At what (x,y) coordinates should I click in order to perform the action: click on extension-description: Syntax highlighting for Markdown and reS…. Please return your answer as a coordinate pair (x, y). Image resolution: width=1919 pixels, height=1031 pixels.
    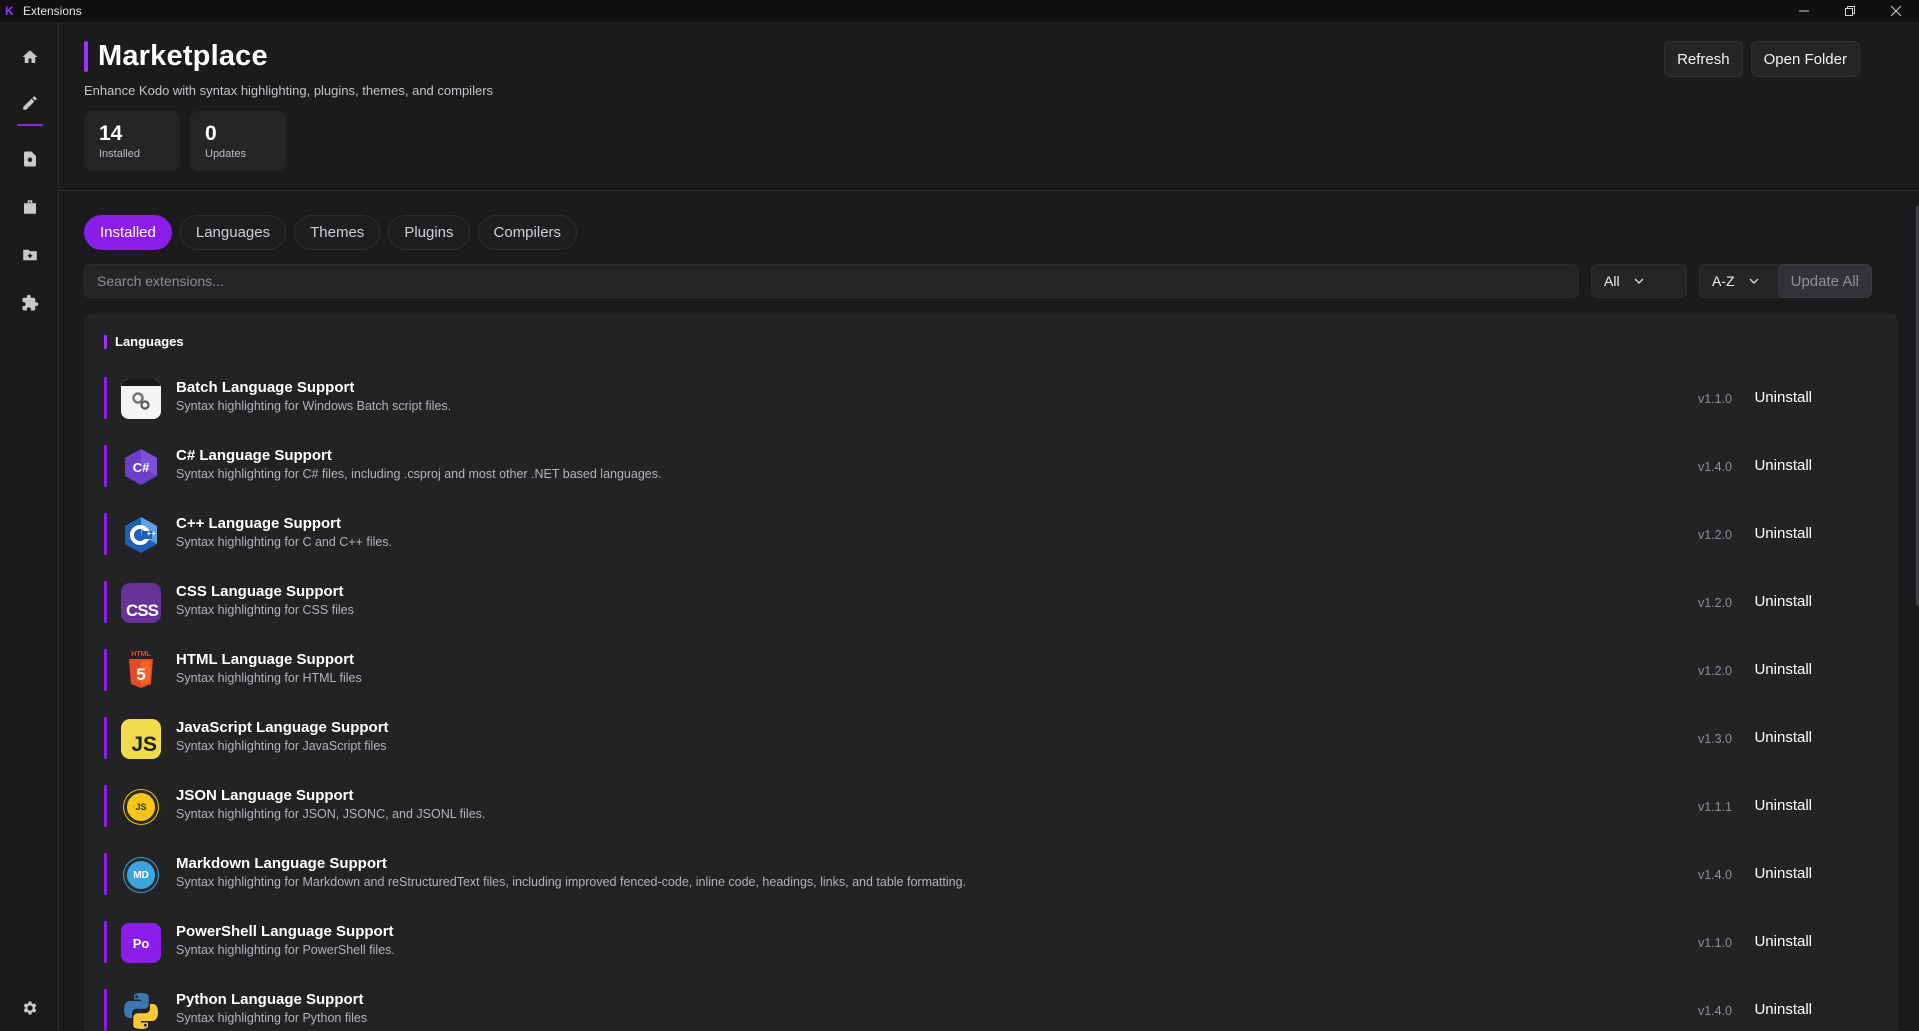
    Looking at the image, I should click on (571, 882).